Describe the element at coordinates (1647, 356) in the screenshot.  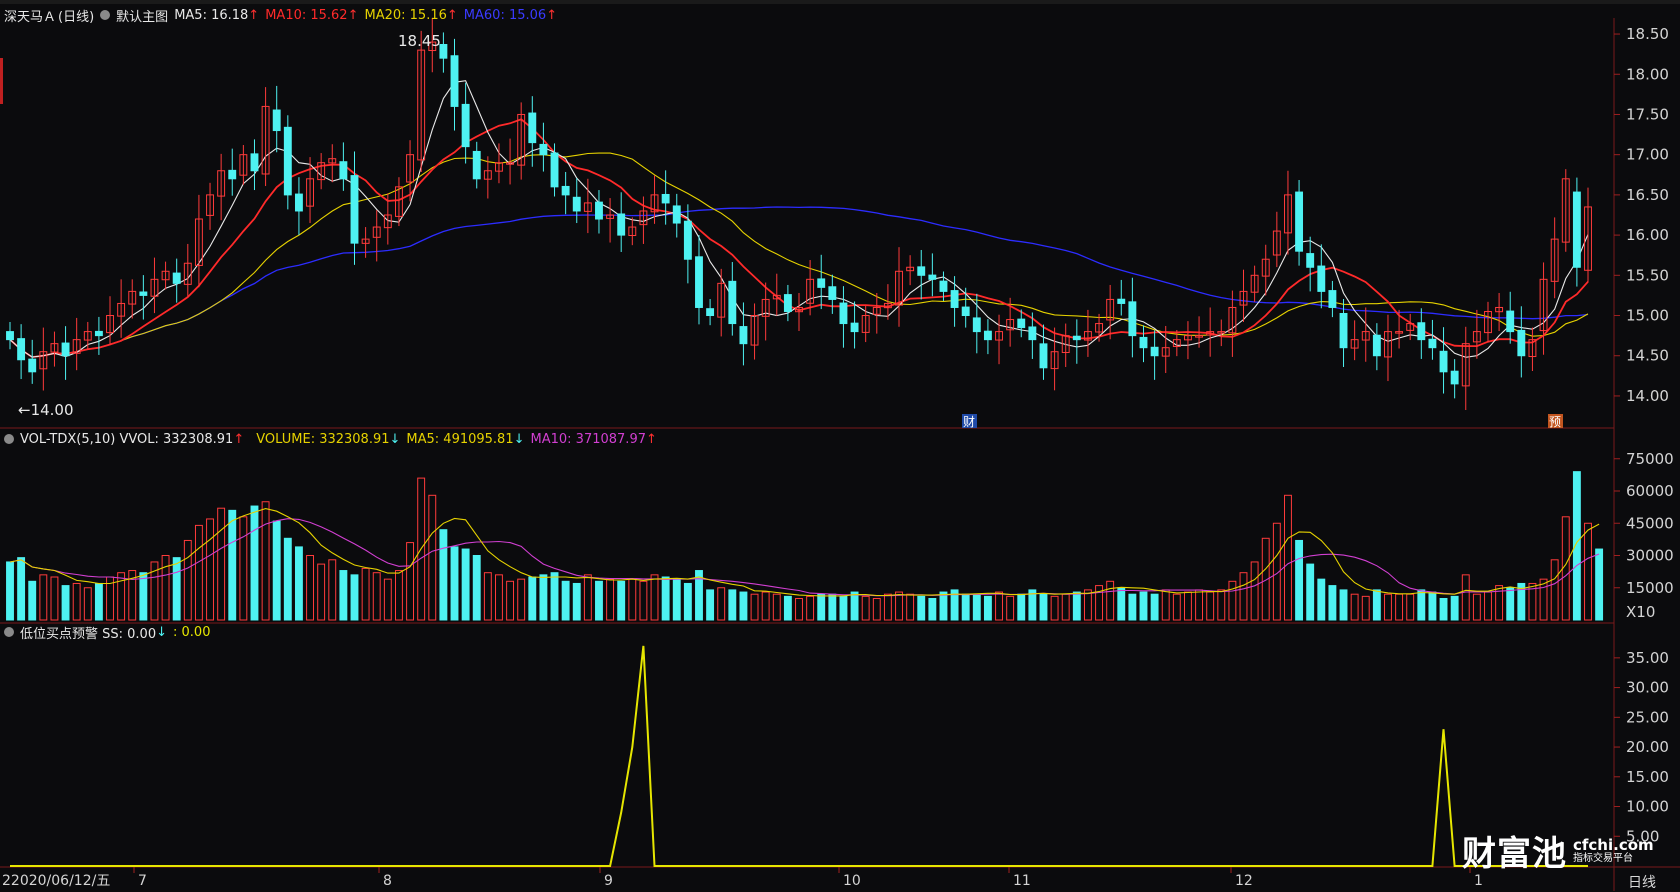
I see `price-tick-label: 14.50` at that location.